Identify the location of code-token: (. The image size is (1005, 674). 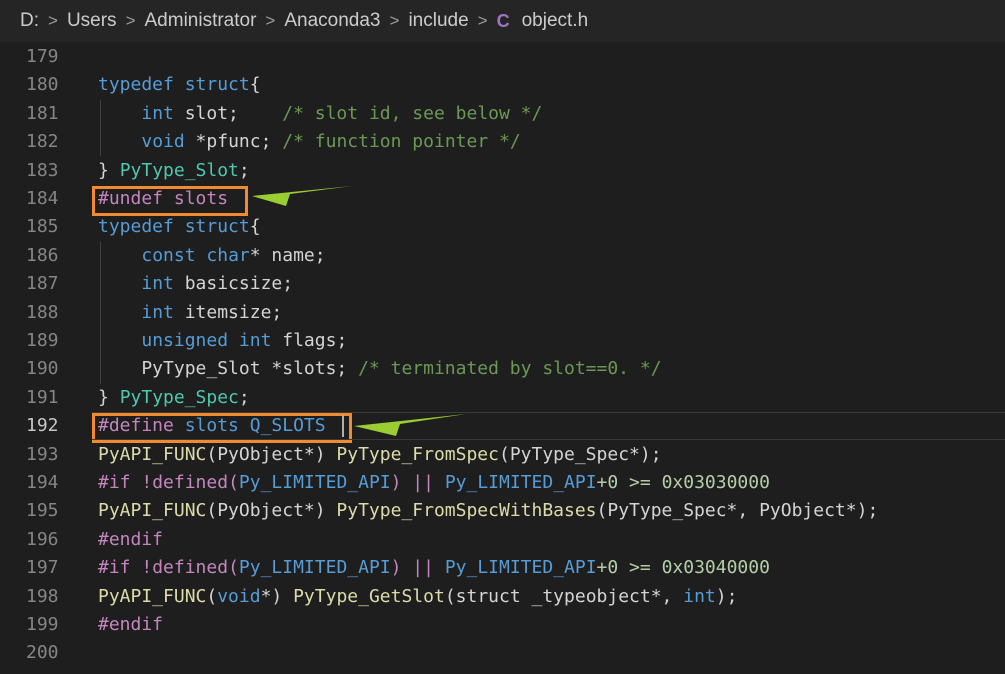
(233, 482).